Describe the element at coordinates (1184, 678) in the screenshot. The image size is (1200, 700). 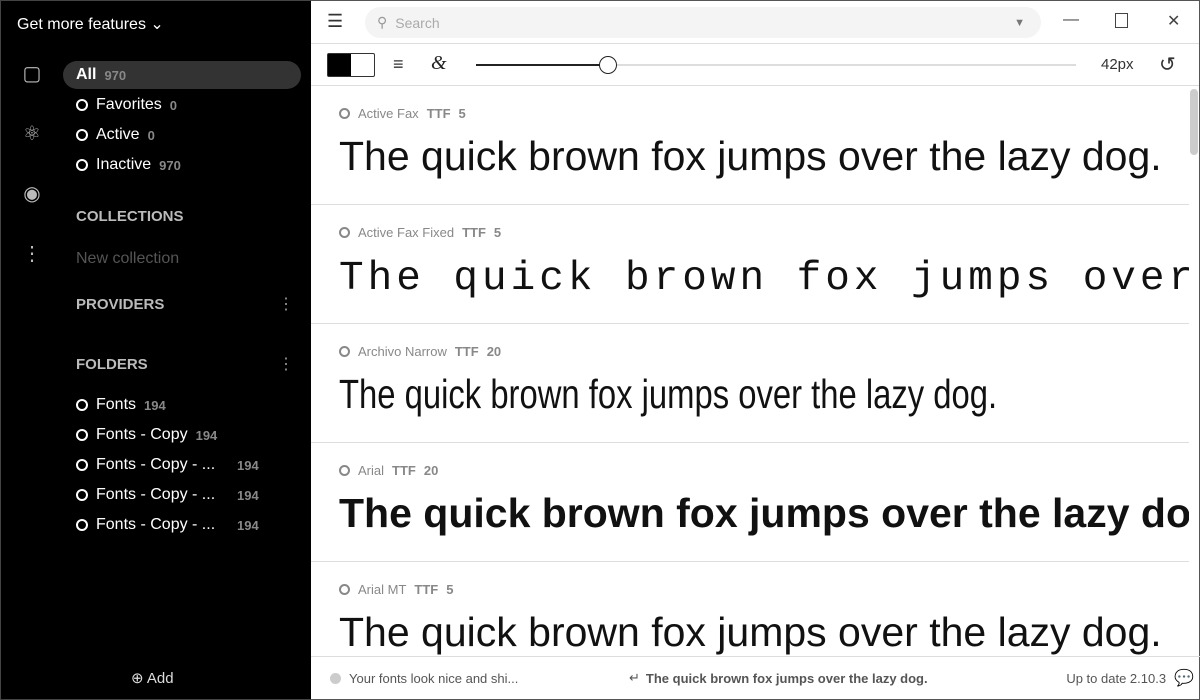
I see `chat-icon: 💬` at that location.